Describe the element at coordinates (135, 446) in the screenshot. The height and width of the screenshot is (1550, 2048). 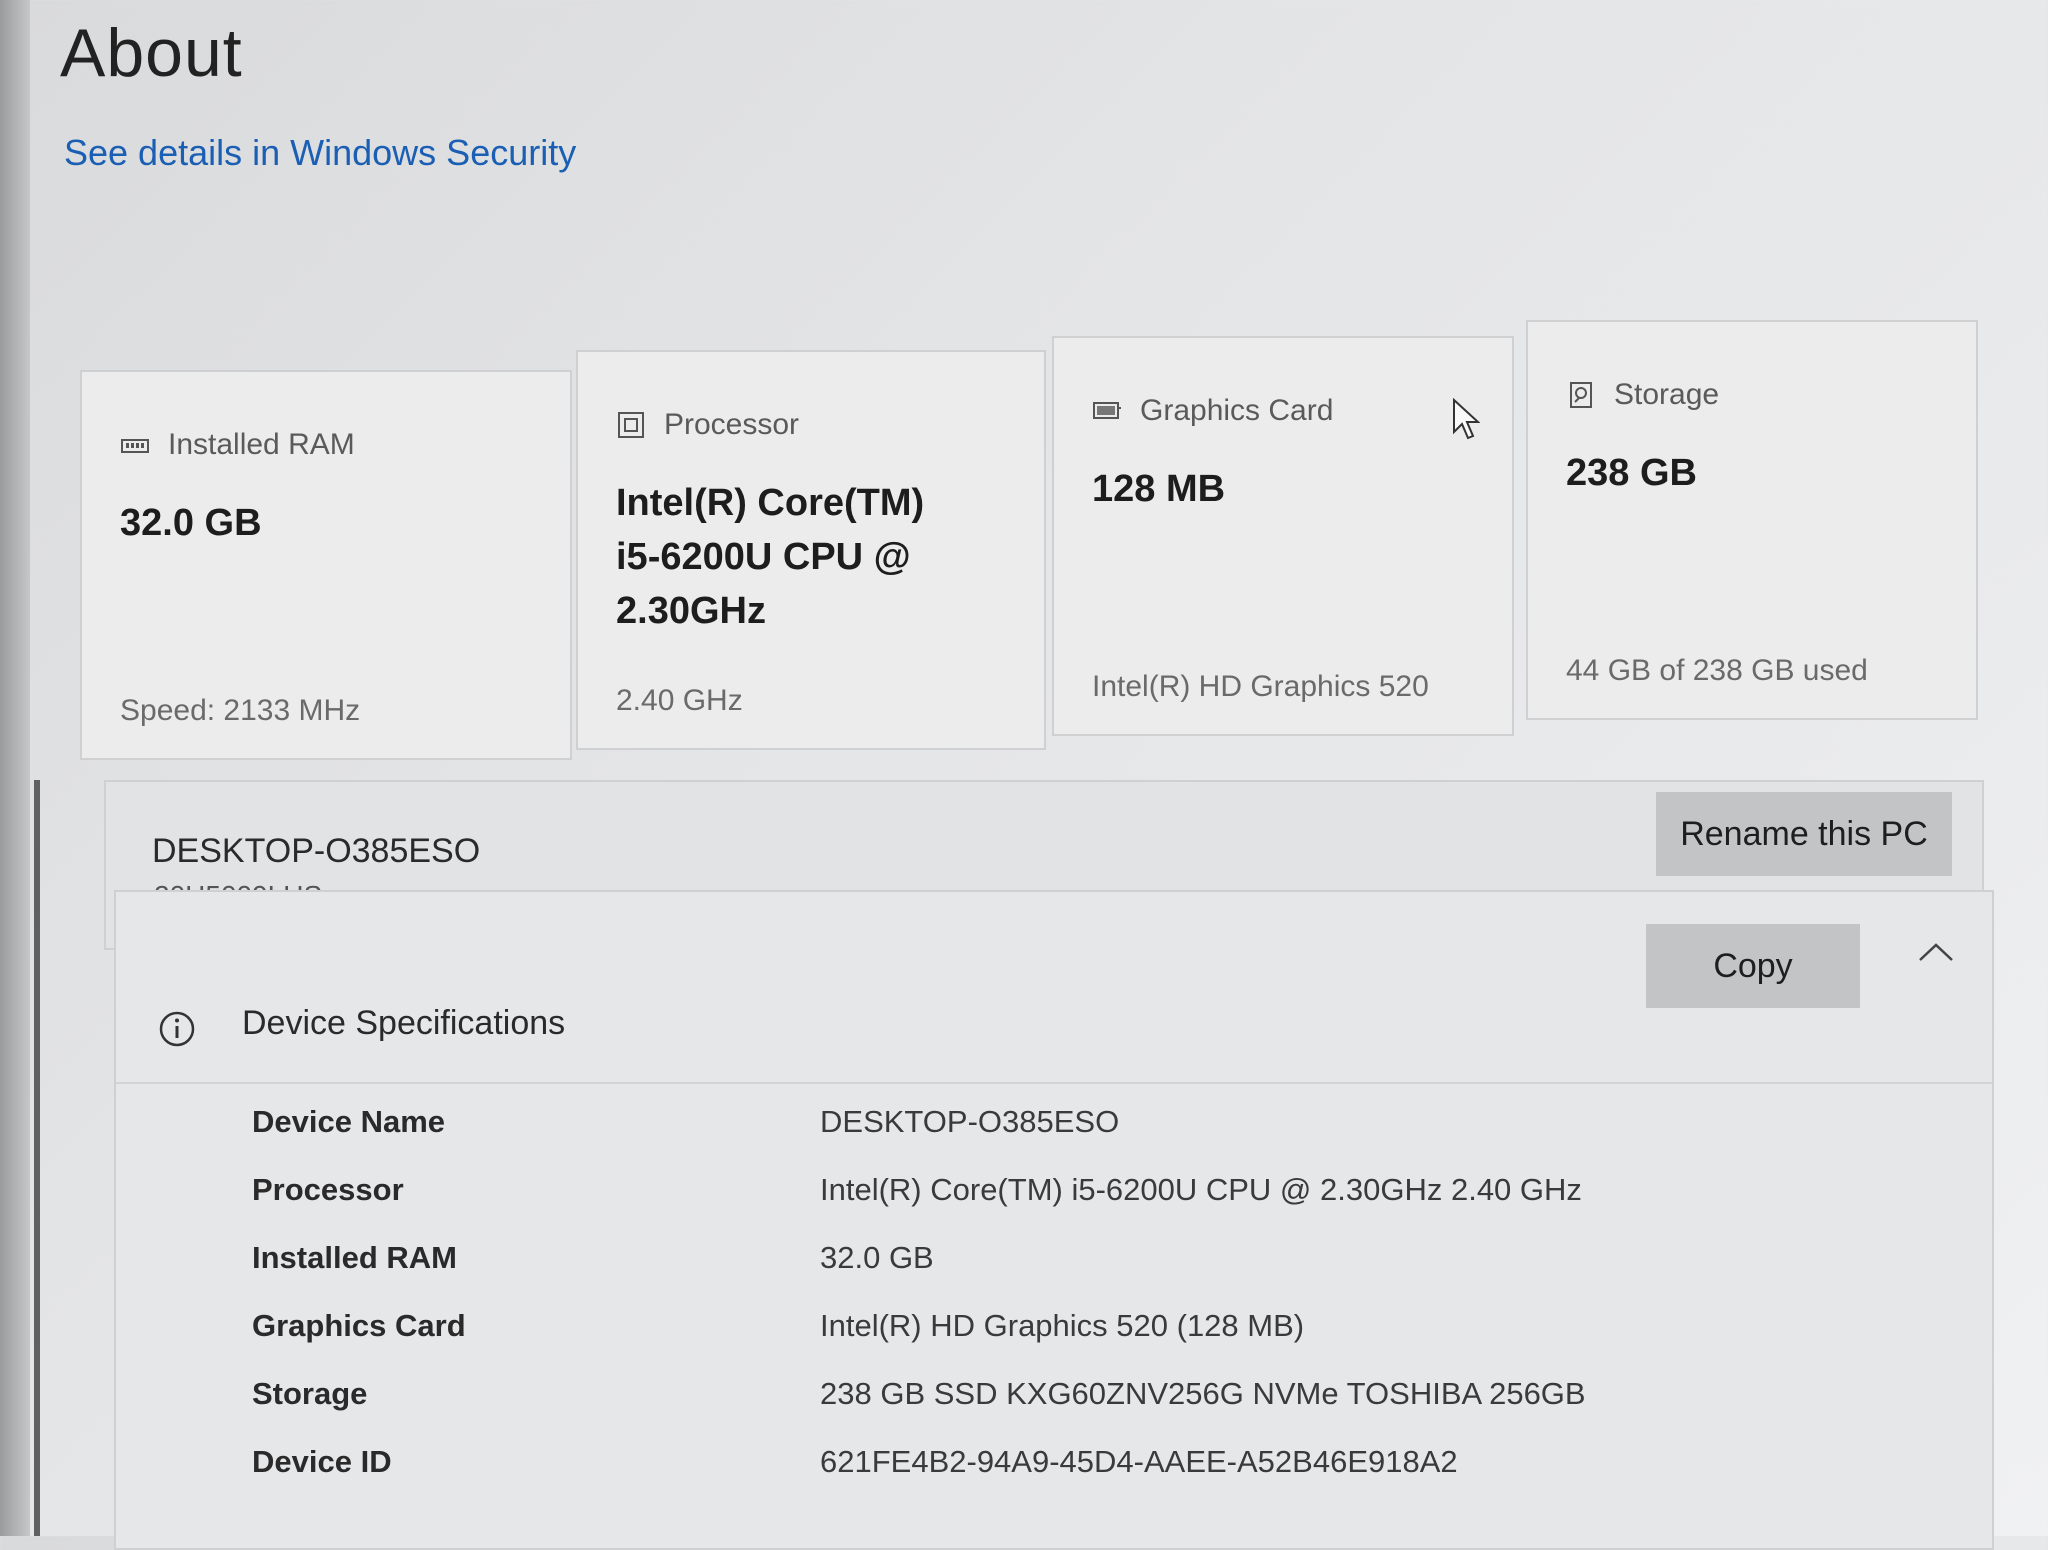
I see `memory-icon` at that location.